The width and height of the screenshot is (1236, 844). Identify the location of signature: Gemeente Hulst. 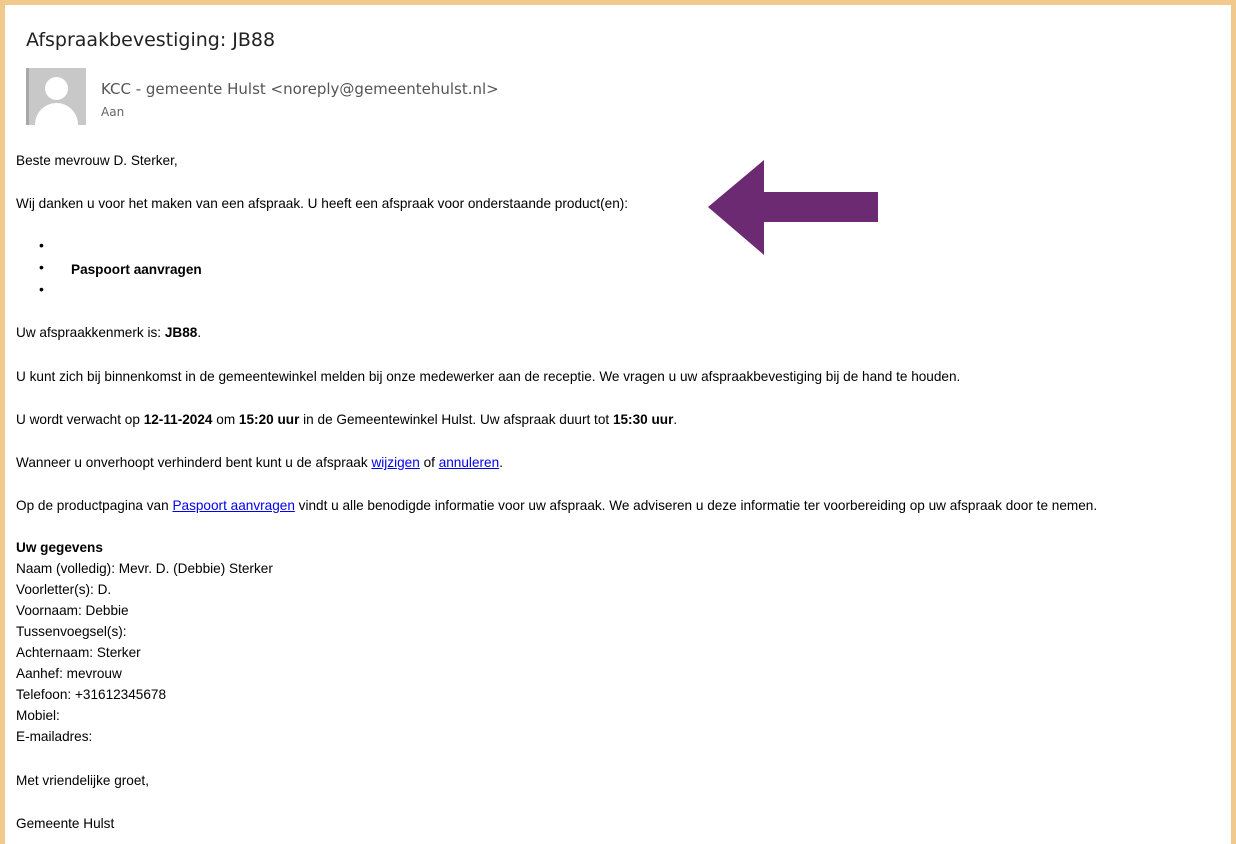
(65, 823).